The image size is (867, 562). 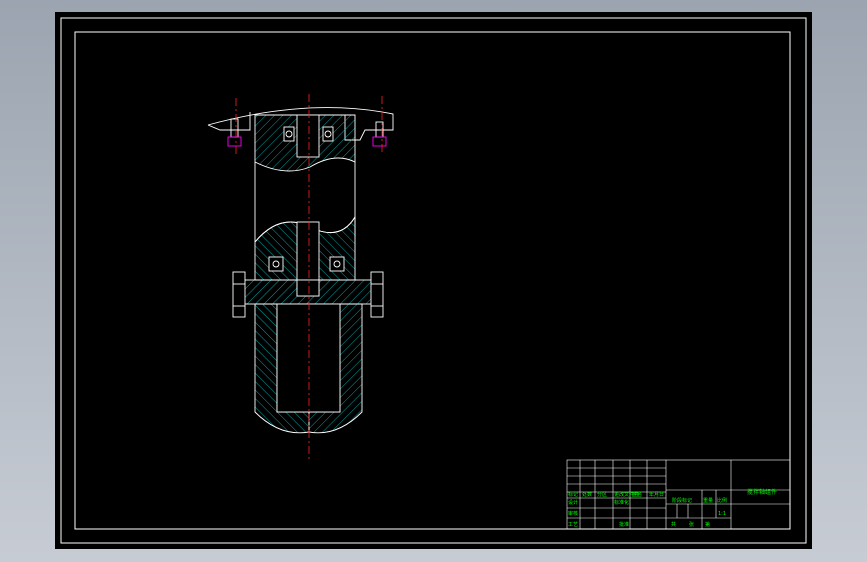 I want to click on tb-label-stage-mark: 阶段标记, so click(x=682, y=500).